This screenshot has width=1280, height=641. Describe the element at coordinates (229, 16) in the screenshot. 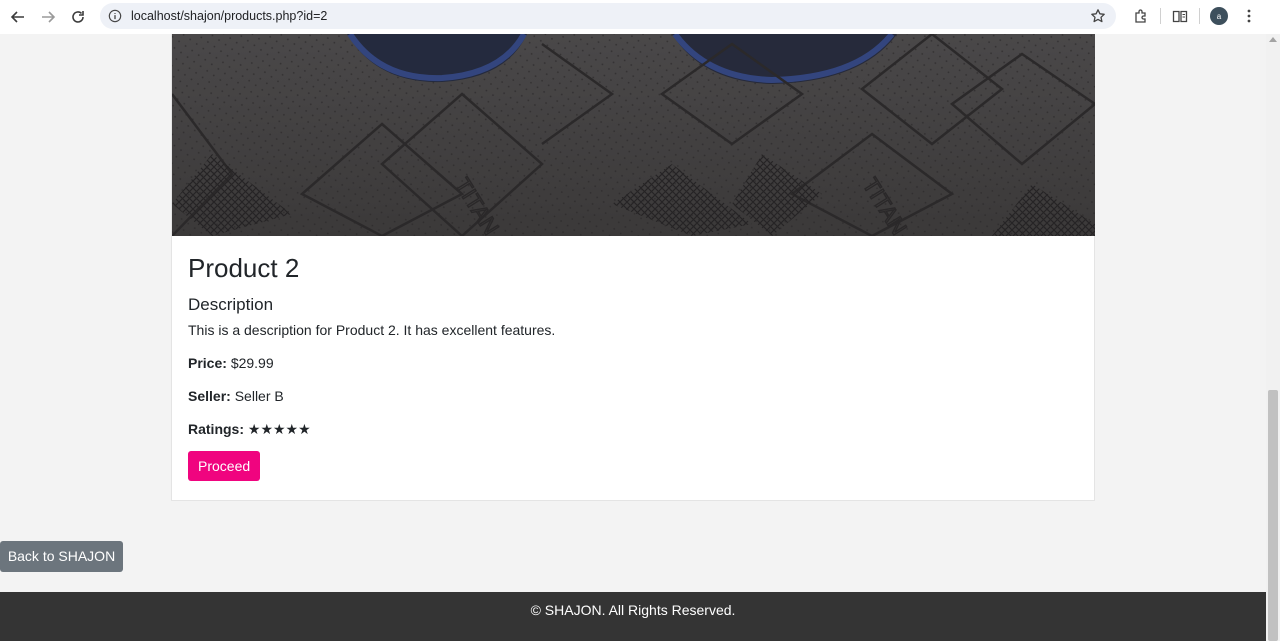

I see `url-text: localhost/shajon/products.php?id=2` at that location.